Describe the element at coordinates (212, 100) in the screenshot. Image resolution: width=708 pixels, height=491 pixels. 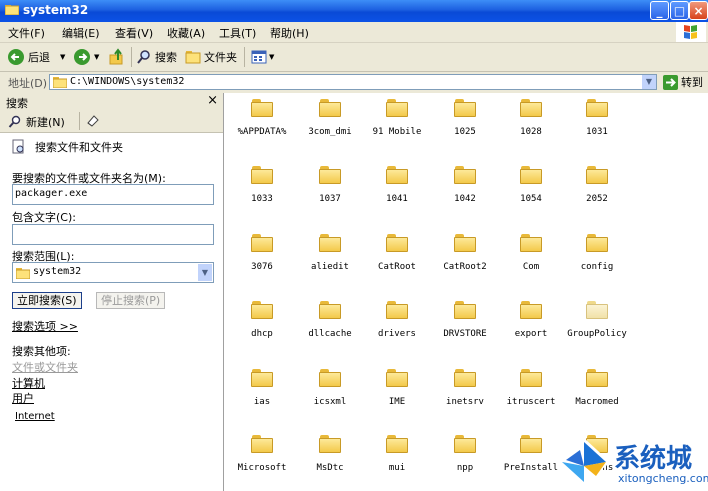
I see `close-icon: ×` at that location.